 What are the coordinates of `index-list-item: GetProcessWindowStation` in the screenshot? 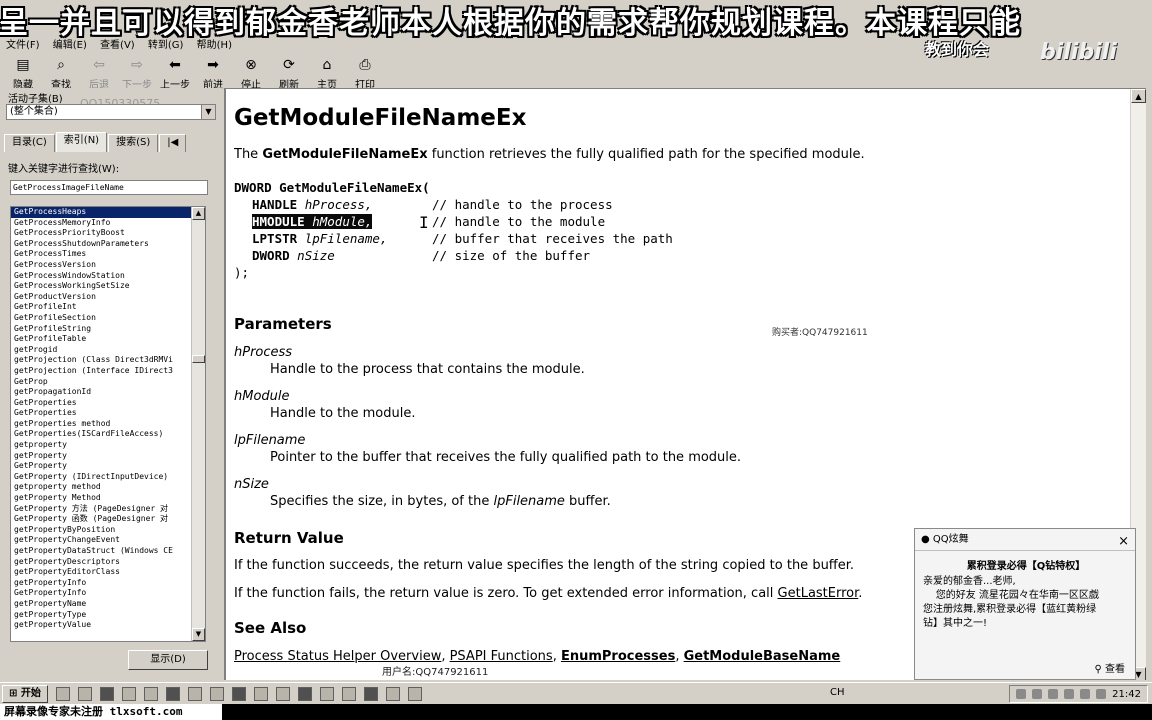 It's located at (101, 276).